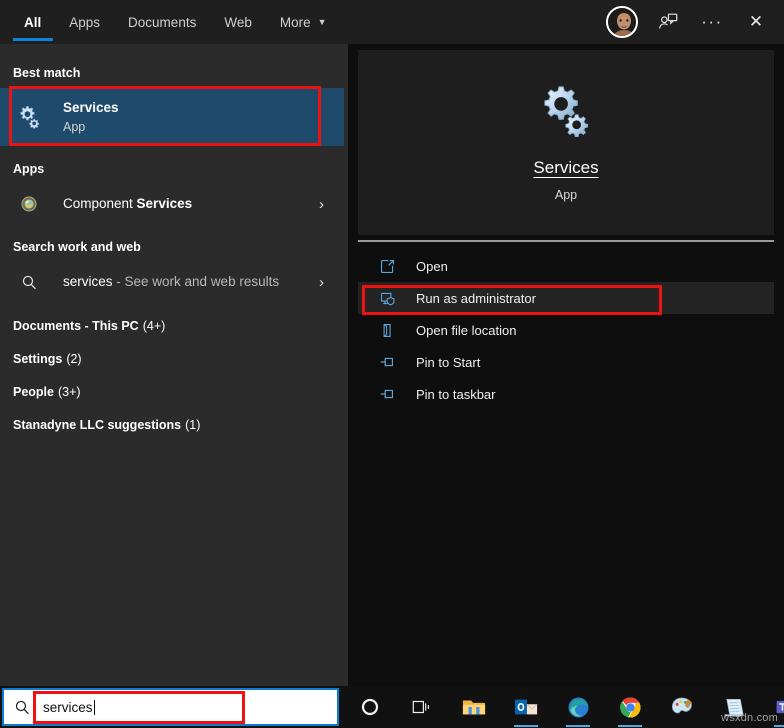  Describe the element at coordinates (691, 22) in the screenshot. I see `header-actions: ··· ✕` at that location.